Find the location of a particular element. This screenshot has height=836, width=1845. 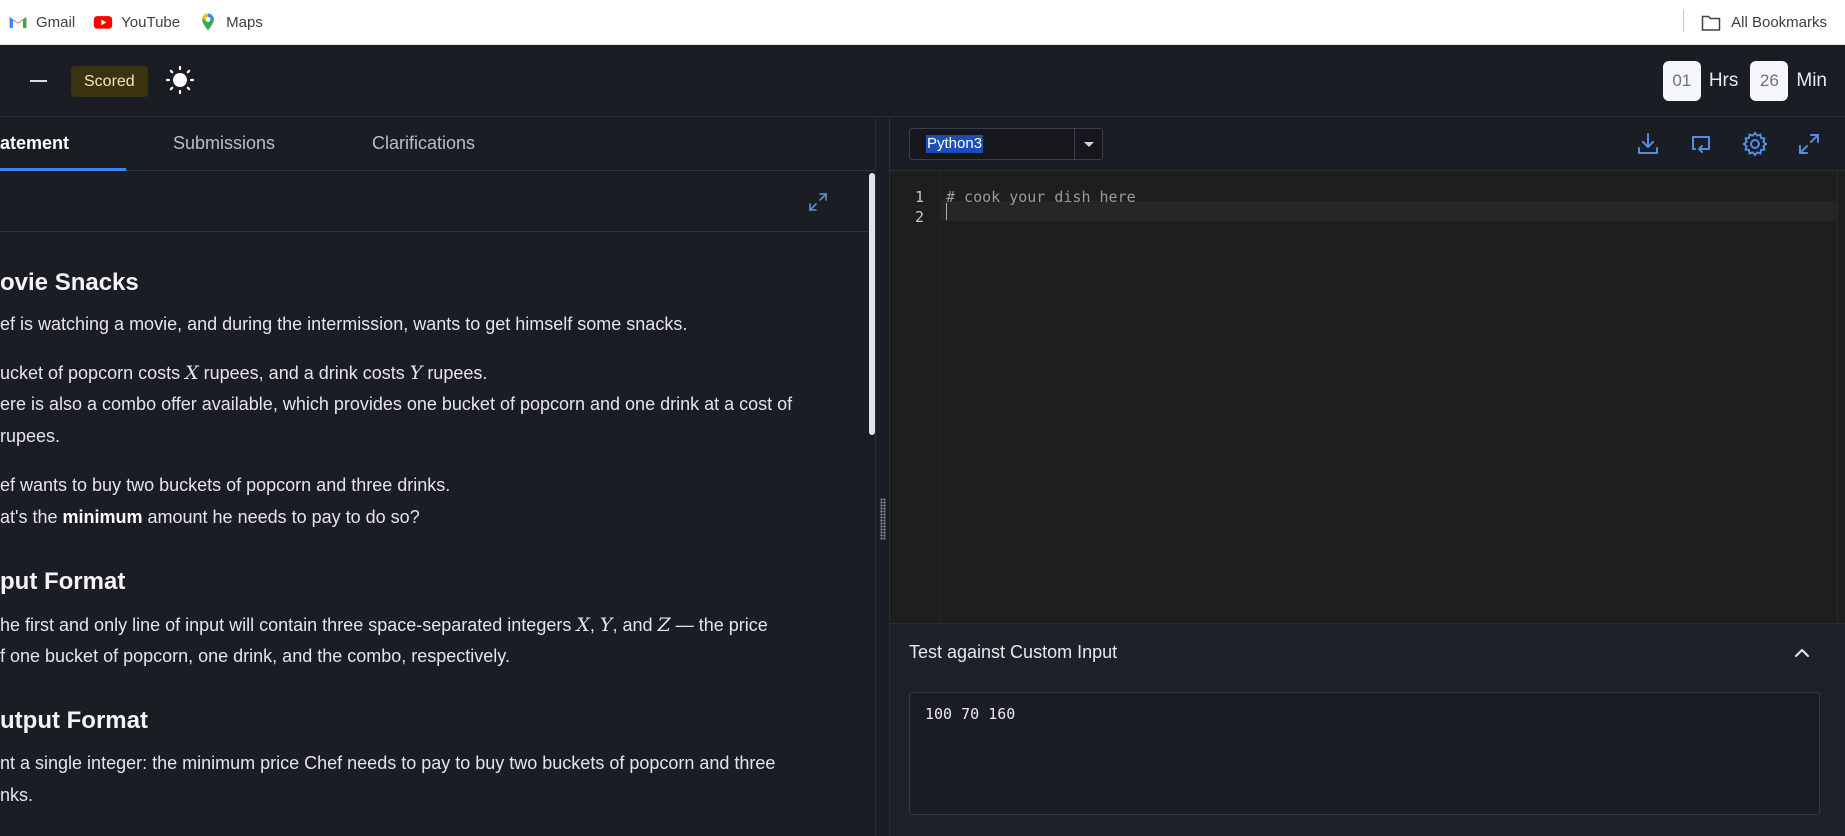

all-bookmarks-label: All Bookmarks is located at coordinates (1779, 22).